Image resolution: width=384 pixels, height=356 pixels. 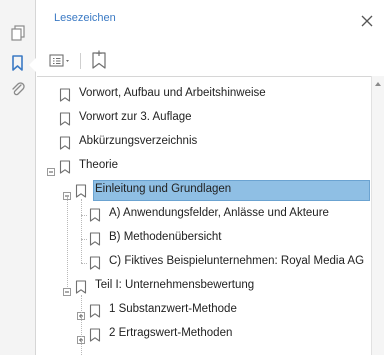 What do you see at coordinates (80, 61) in the screenshot?
I see `toolbar-divider` at bounding box center [80, 61].